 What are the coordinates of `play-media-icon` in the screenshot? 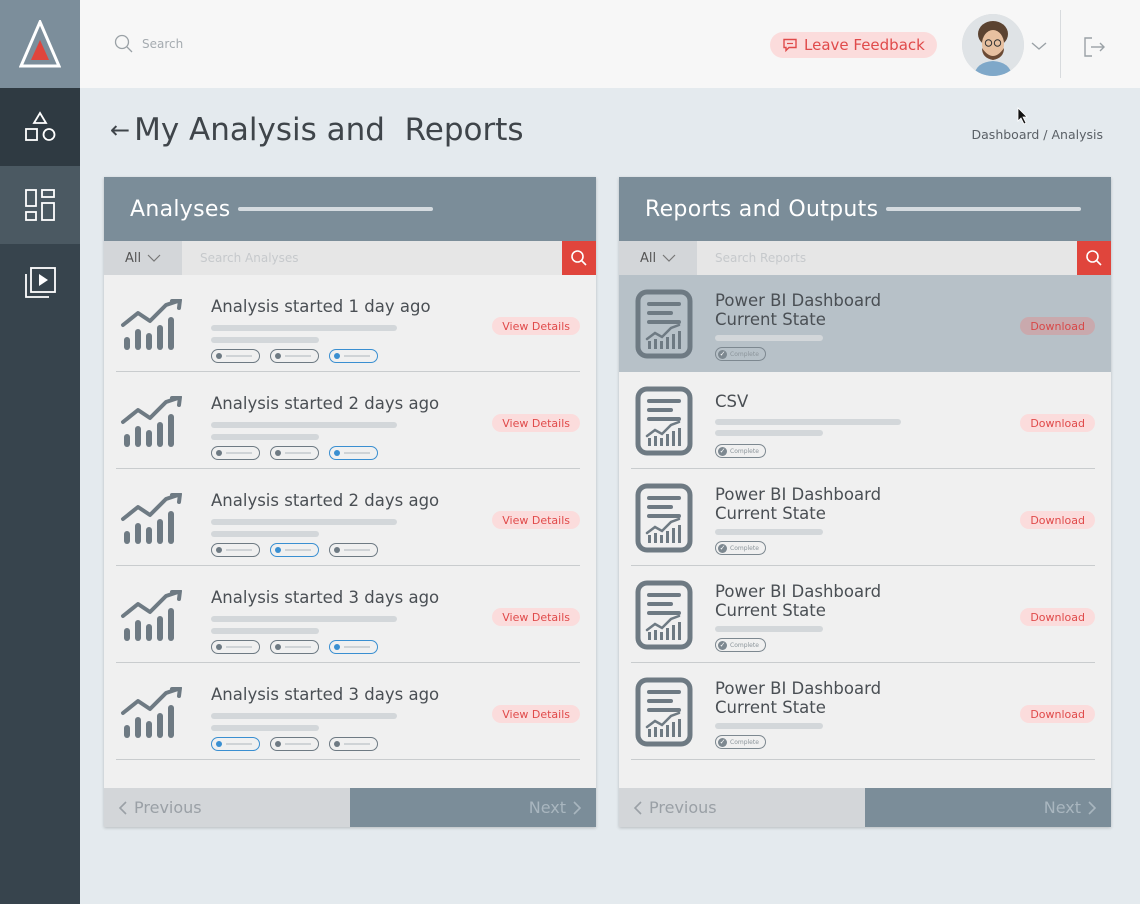 It's located at (40, 282).